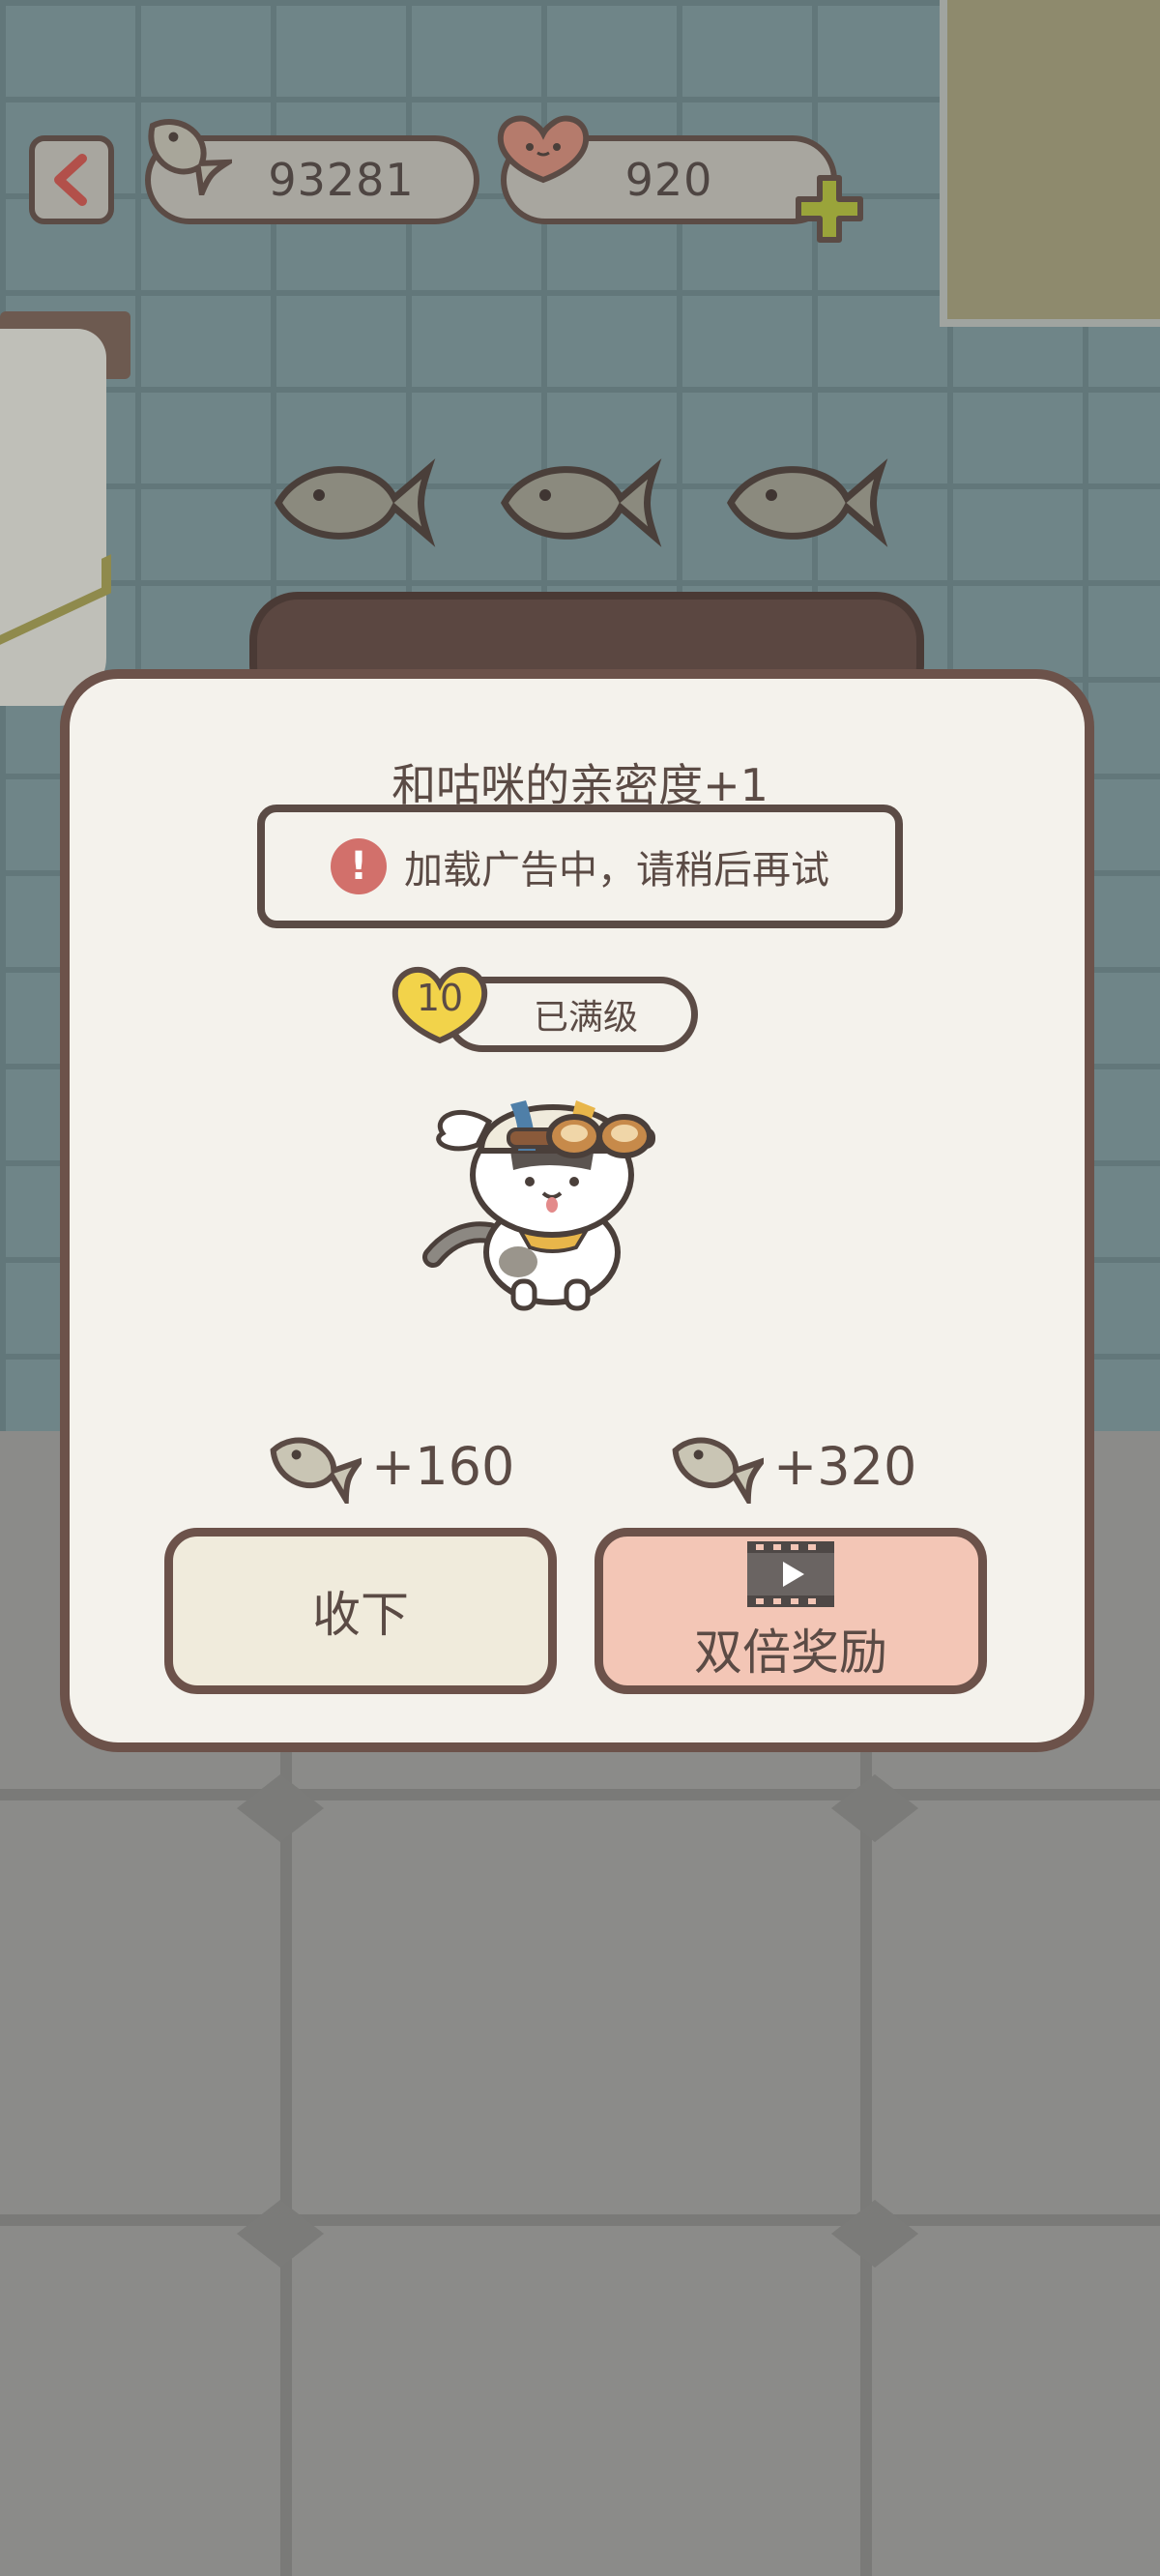 This screenshot has width=1160, height=2576. Describe the element at coordinates (53, 517) in the screenshot. I see `towel` at that location.